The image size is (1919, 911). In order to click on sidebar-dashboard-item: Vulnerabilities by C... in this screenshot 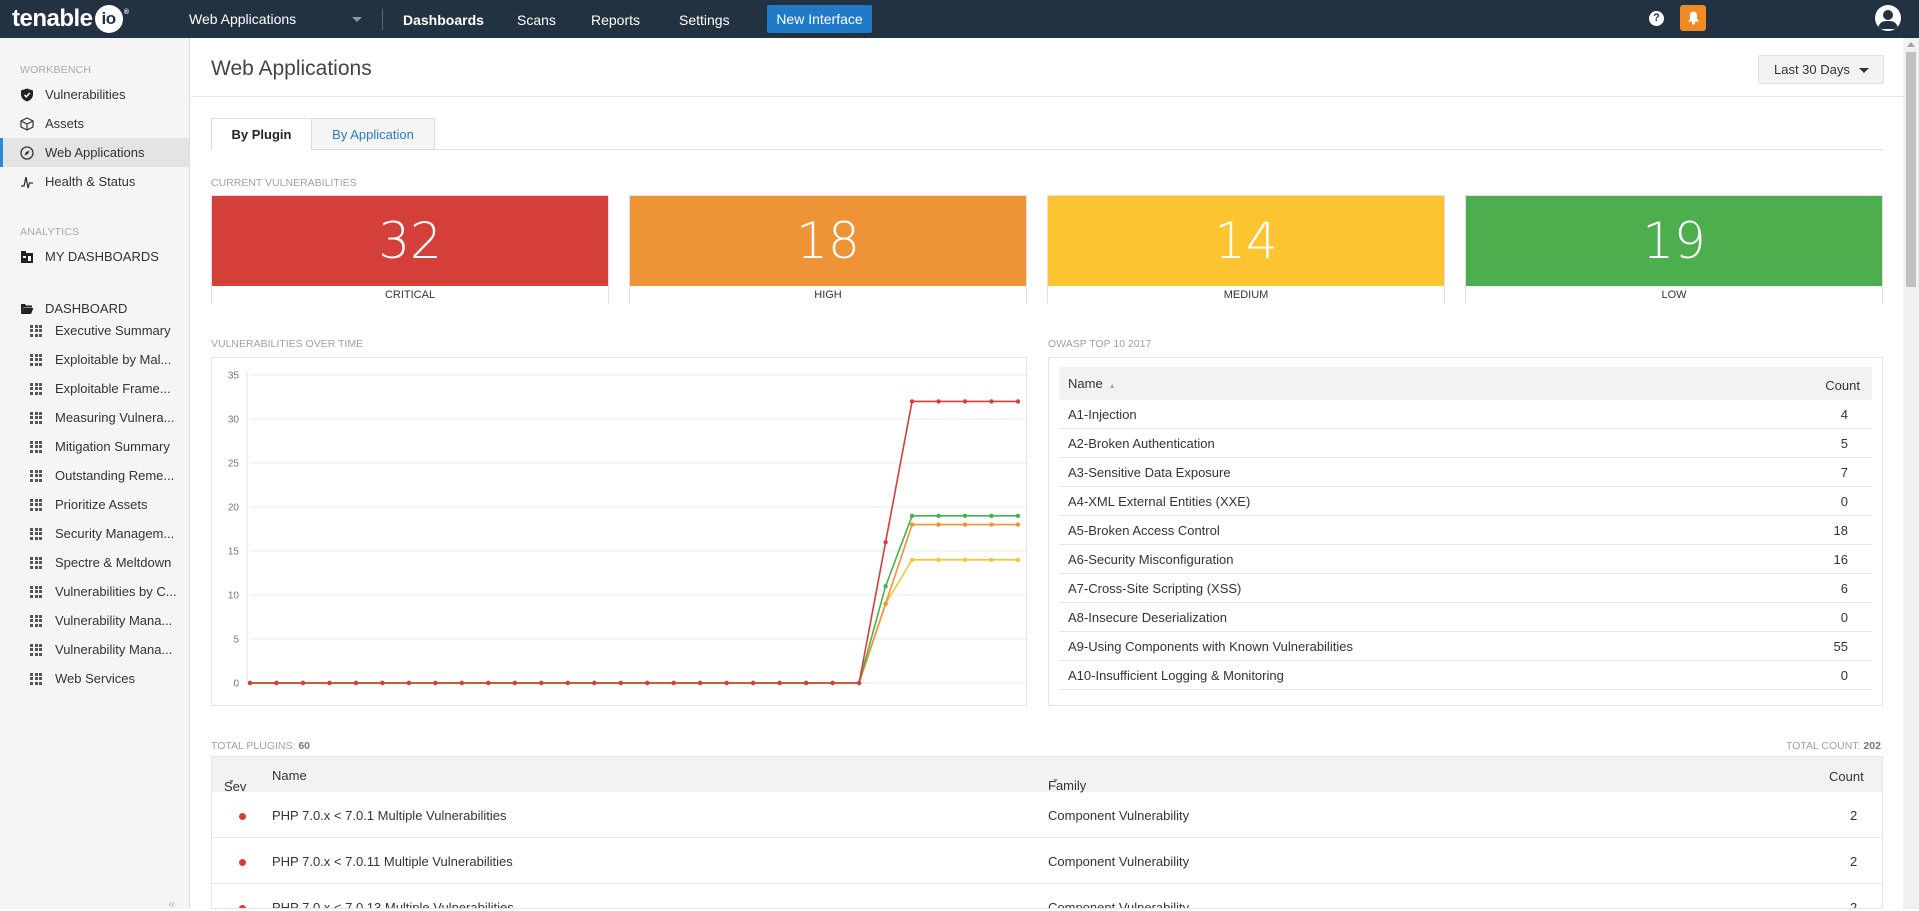, I will do `click(94, 591)`.